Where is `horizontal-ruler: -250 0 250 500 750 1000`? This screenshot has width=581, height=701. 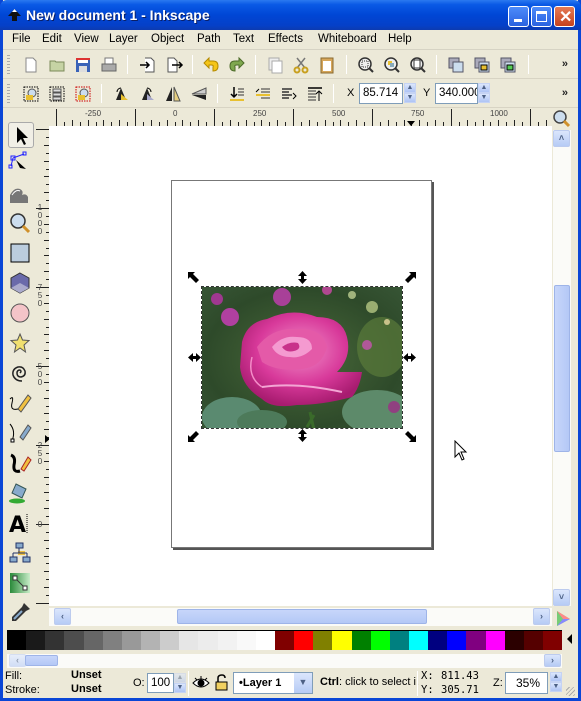
horizontal-ruler: -250 0 250 500 750 1000 is located at coordinates (299, 117).